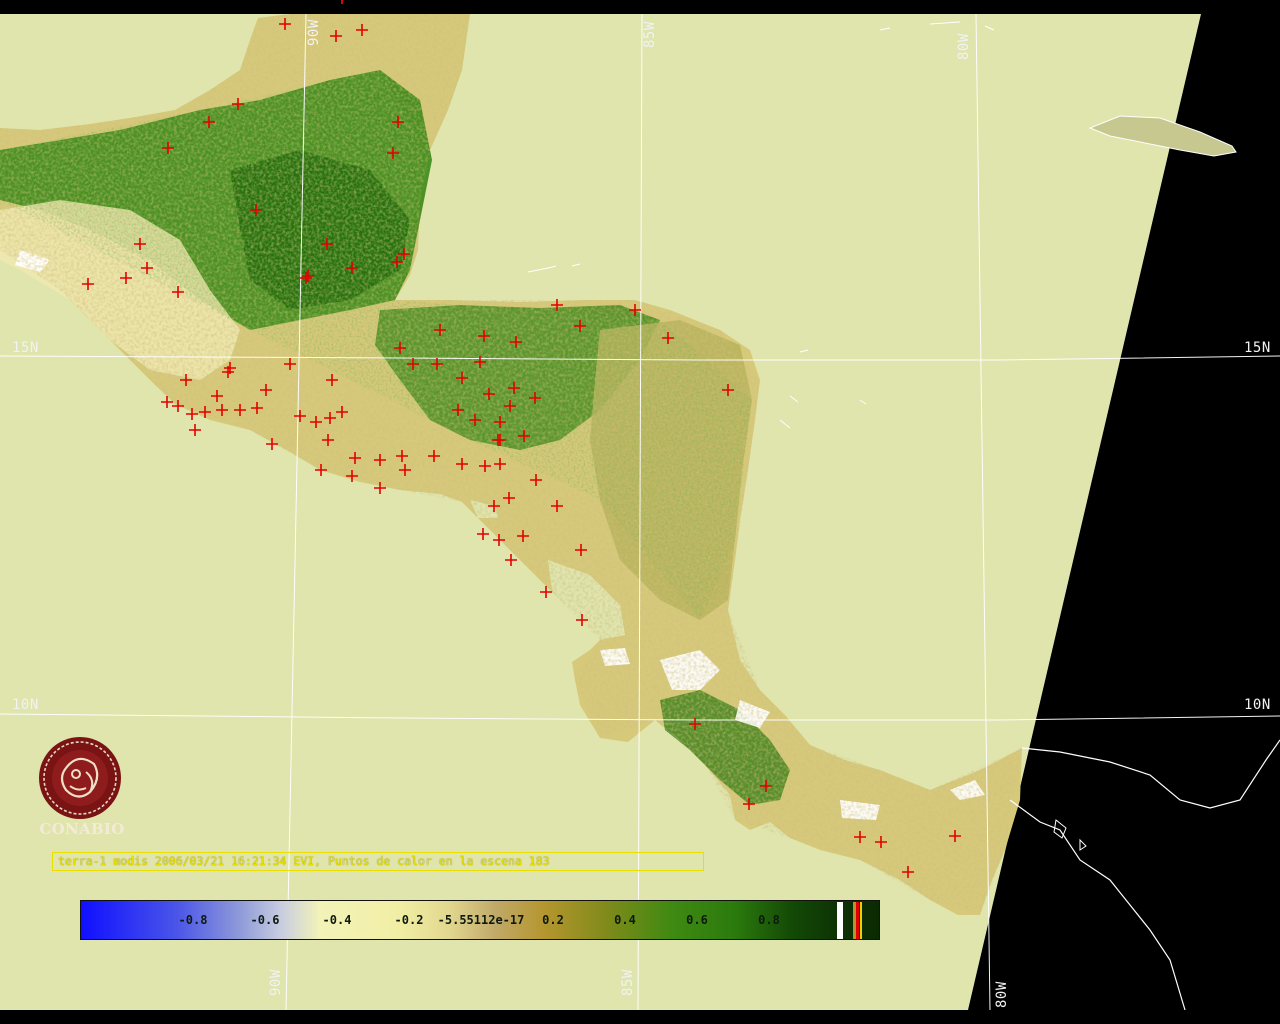 The image size is (1280, 1024). I want to click on lat-label-10n-left: 10N, so click(25, 705).